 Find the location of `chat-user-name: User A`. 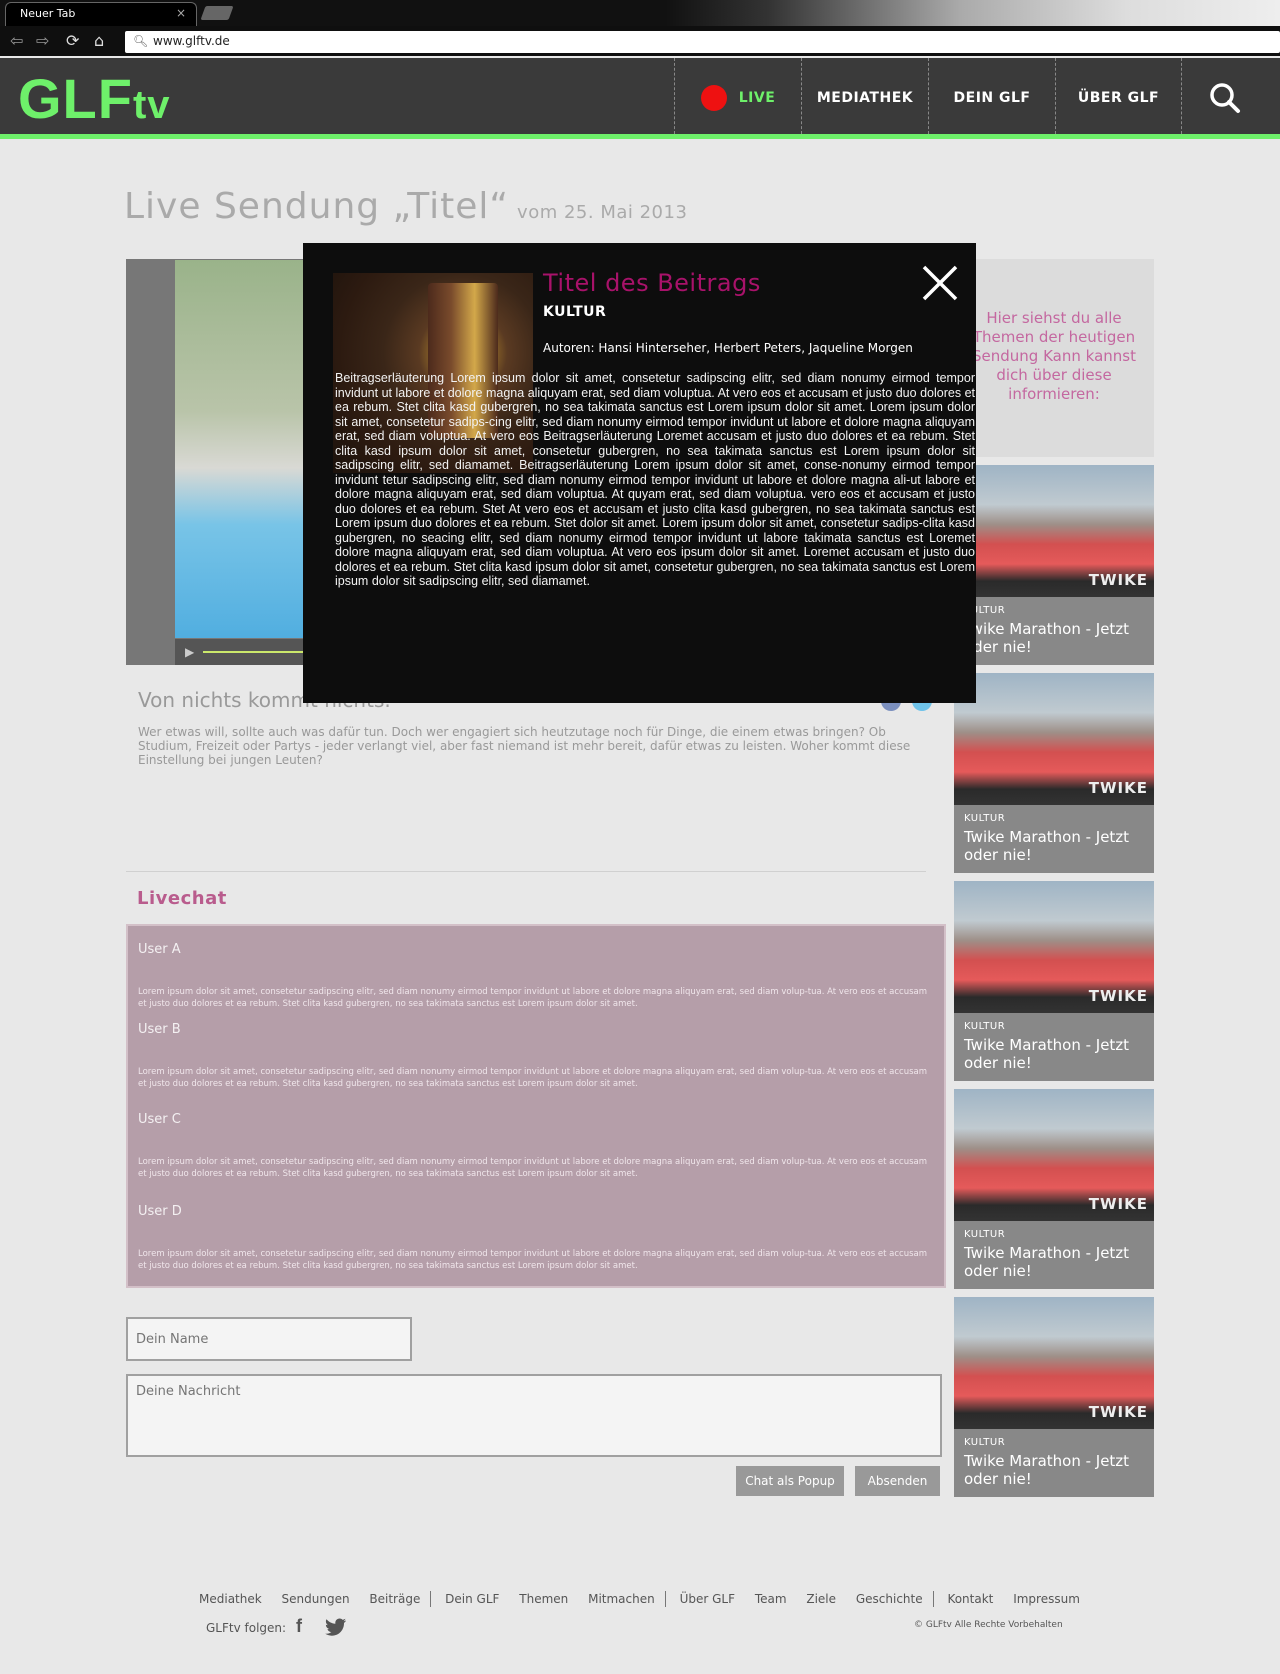

chat-user-name: User A is located at coordinates (159, 949).